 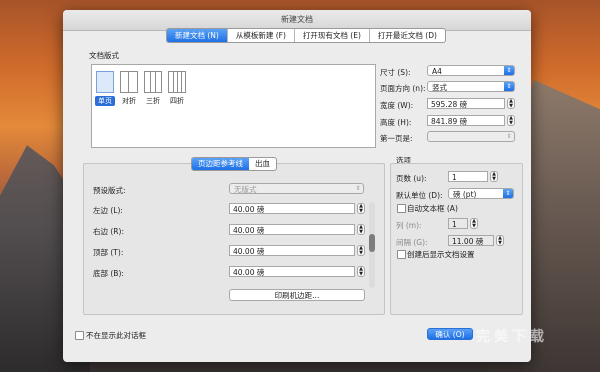 What do you see at coordinates (261, 35) in the screenshot?
I see `tab-from-template: 从模板新建 (F)` at bounding box center [261, 35].